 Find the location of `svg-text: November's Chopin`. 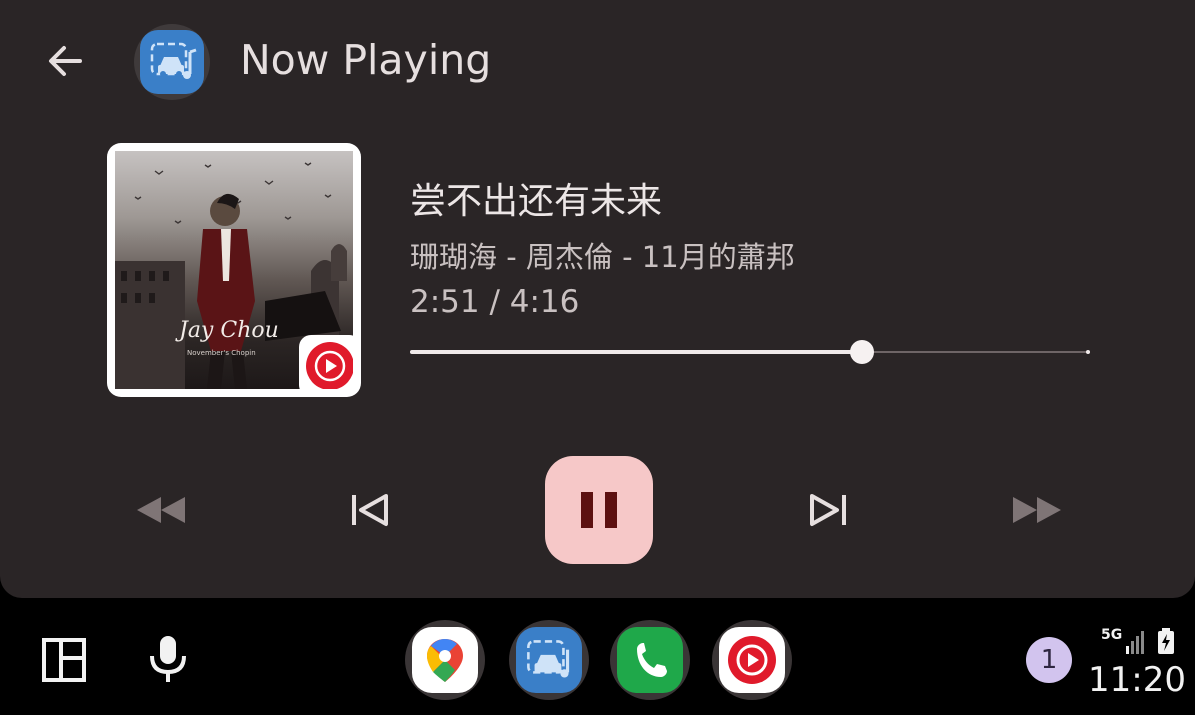

svg-text: November's Chopin is located at coordinates (221, 353).